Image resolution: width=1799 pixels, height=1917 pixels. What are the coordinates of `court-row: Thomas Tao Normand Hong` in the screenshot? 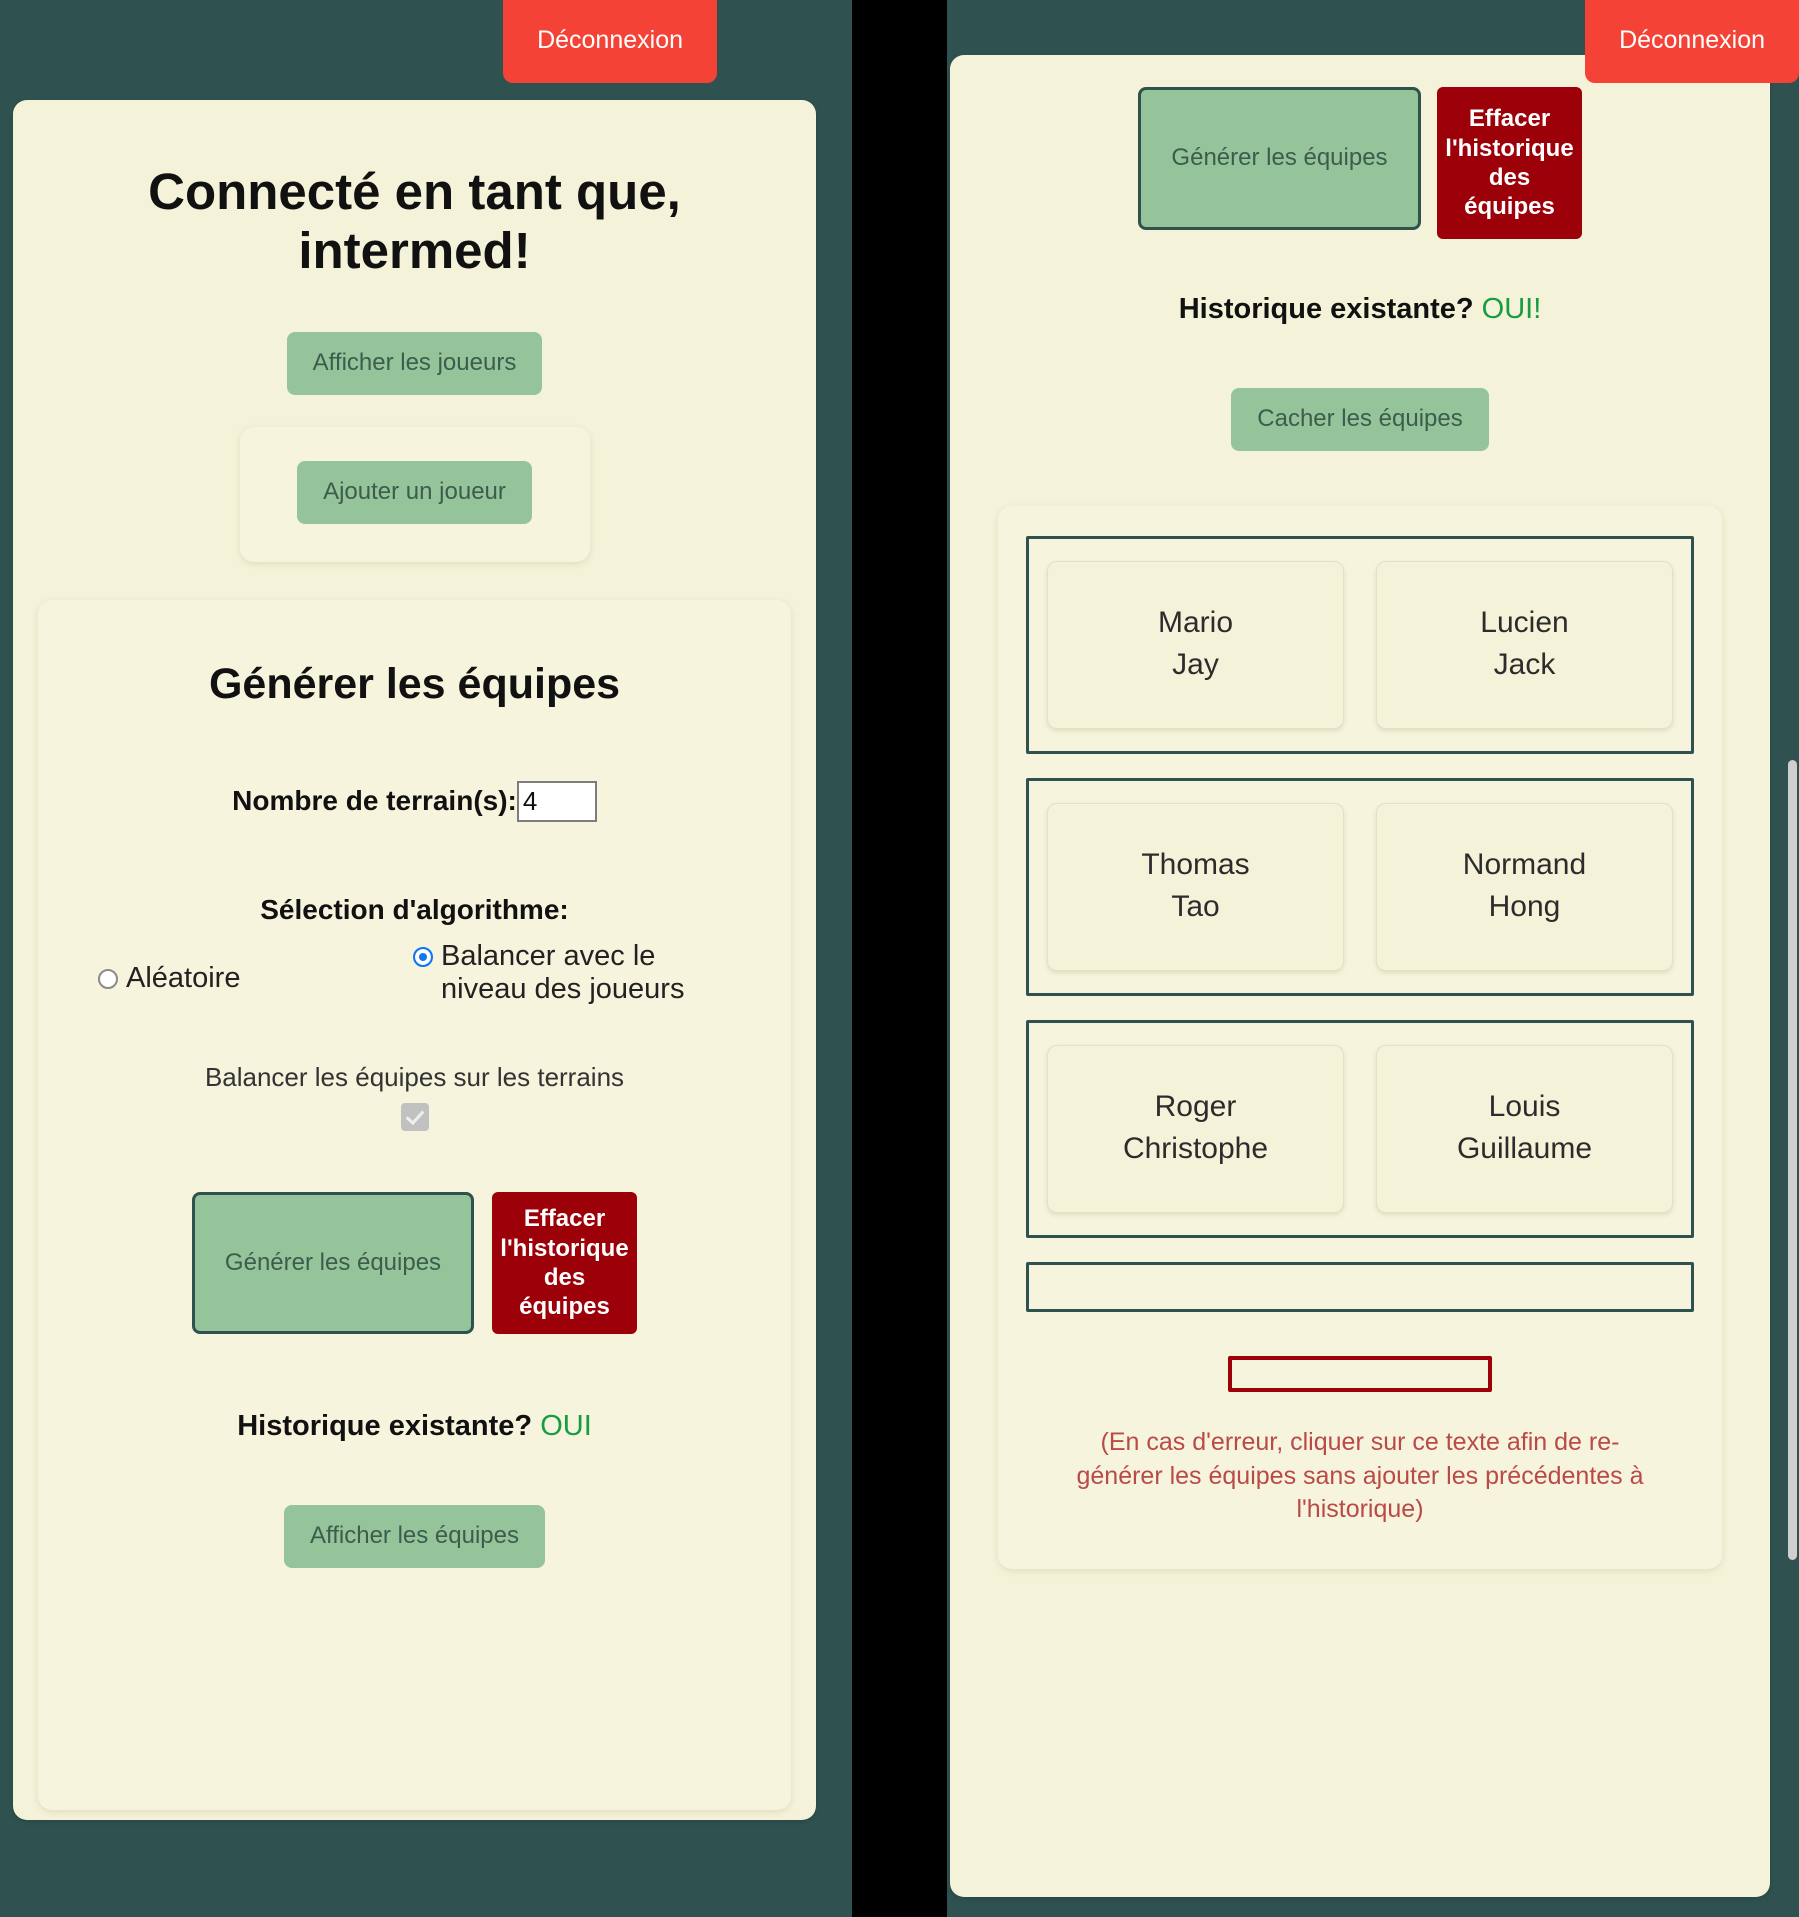 It's located at (1360, 886).